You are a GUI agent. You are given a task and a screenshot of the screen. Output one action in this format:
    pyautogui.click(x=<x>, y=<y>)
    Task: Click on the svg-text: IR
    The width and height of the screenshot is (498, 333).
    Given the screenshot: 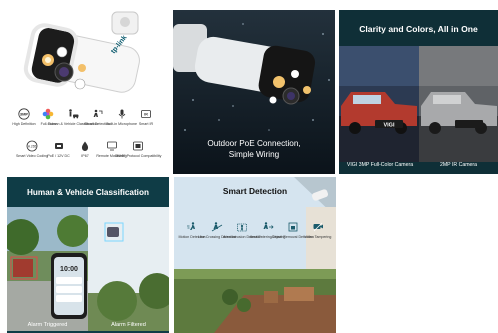 What is the action you would take?
    pyautogui.click(x=146, y=115)
    